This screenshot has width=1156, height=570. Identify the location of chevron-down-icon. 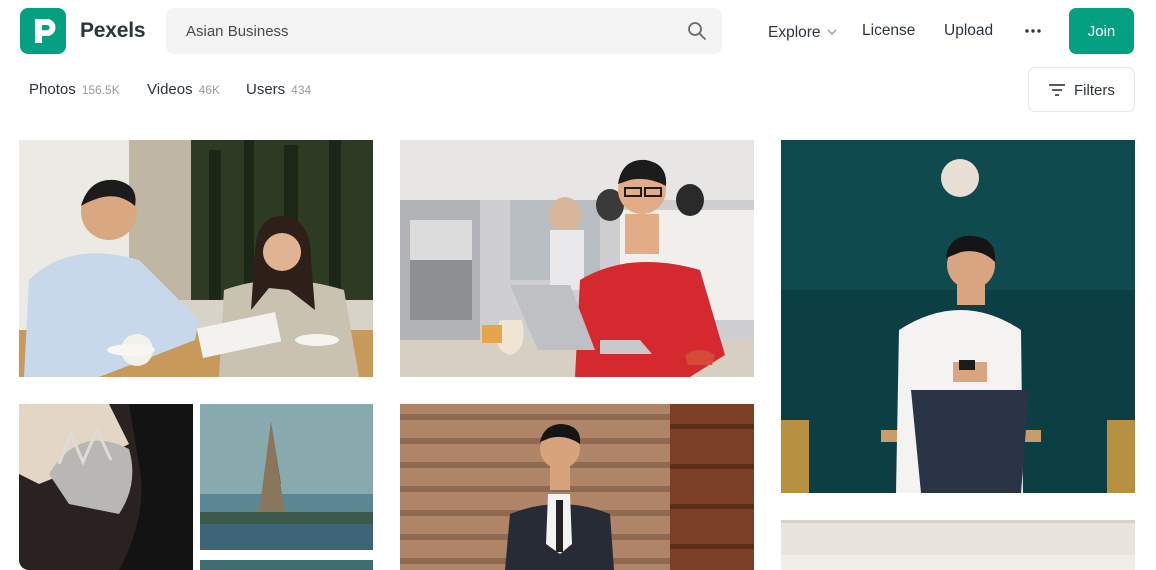
(832, 31).